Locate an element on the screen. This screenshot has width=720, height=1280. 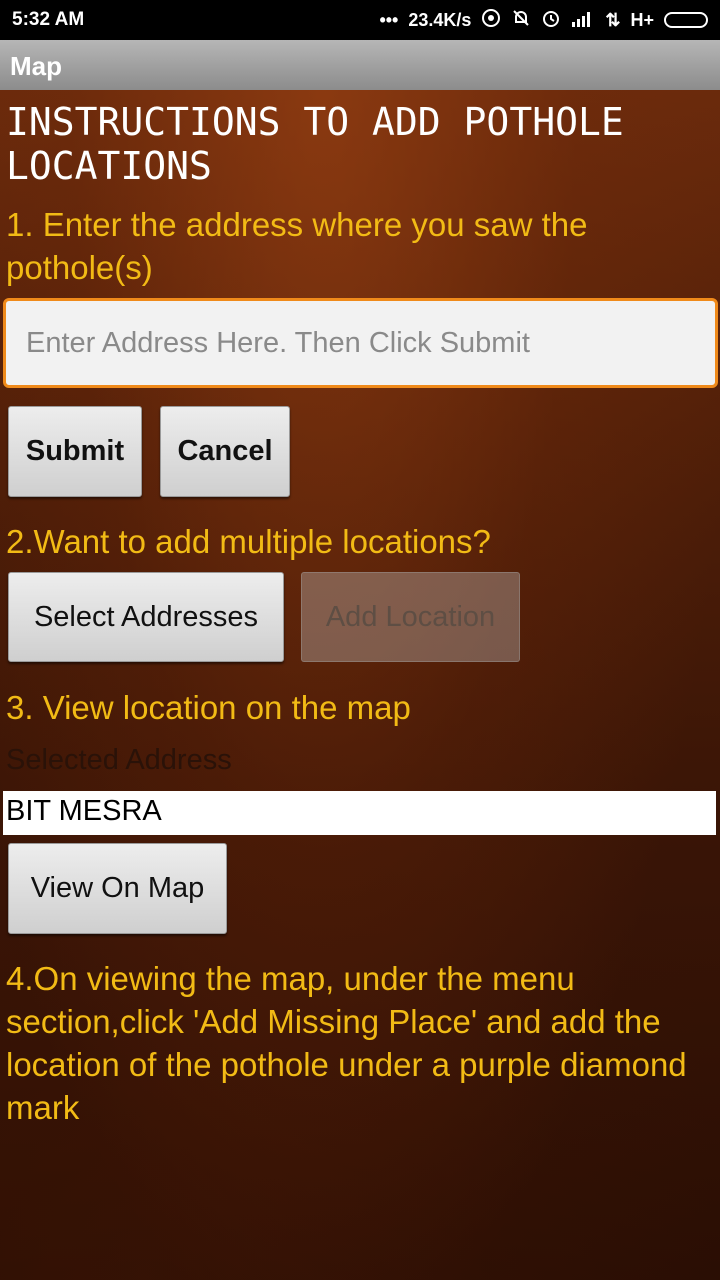
status-time: 5:32 AM is located at coordinates (48, 19).